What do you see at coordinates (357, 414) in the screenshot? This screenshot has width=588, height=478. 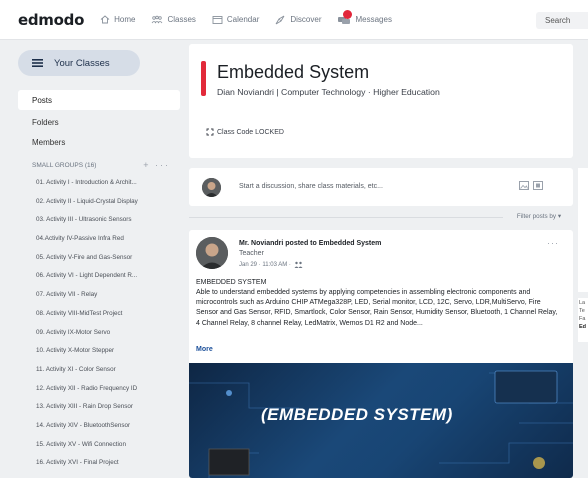 I see `banner-title: (EMBEDDED SYSTEM)` at bounding box center [357, 414].